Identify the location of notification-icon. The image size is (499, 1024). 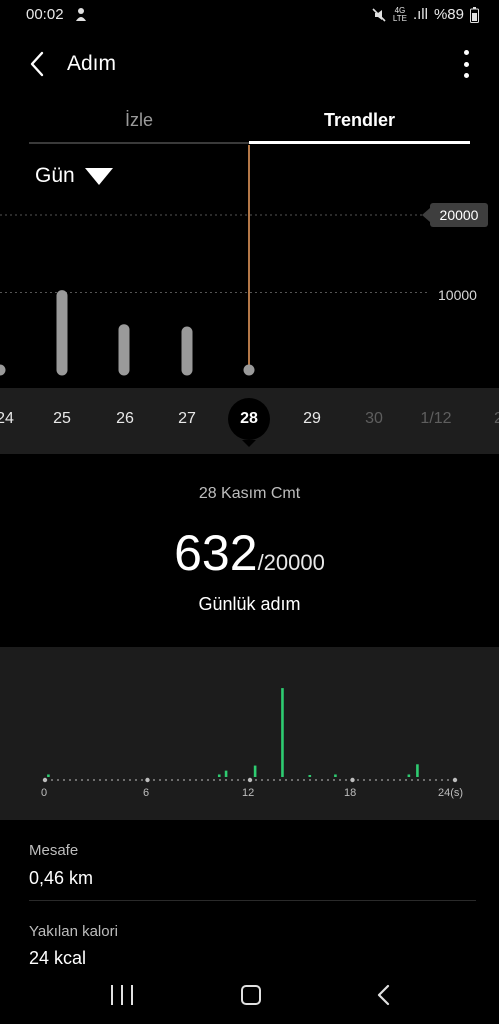
(81, 17).